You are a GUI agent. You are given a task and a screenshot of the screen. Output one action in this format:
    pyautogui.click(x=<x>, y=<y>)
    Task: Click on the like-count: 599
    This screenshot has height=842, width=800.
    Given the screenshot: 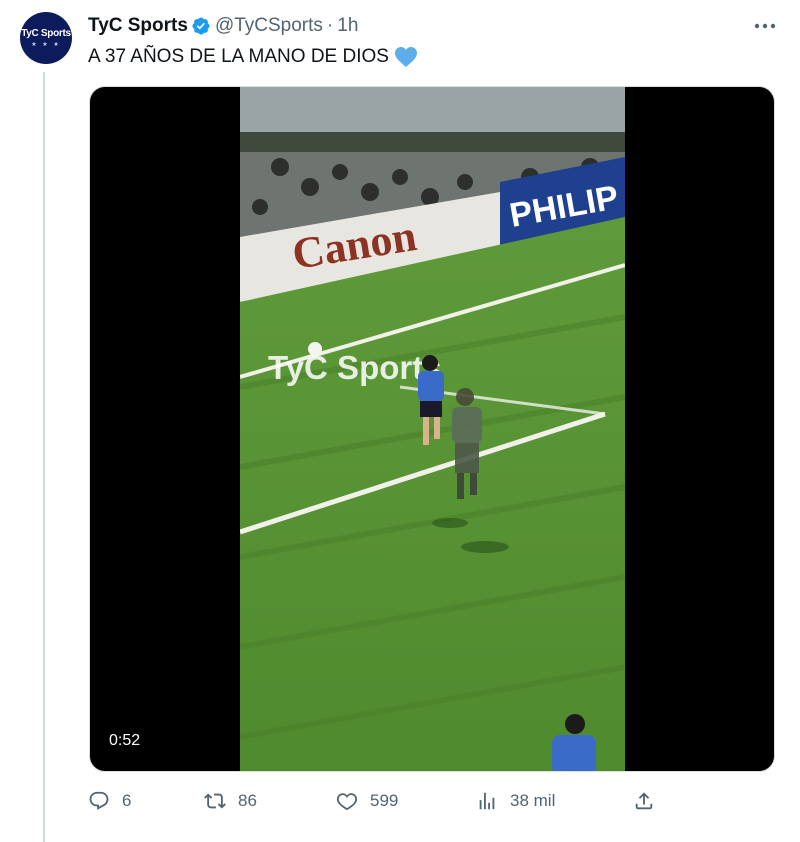 What is the action you would take?
    pyautogui.click(x=384, y=800)
    